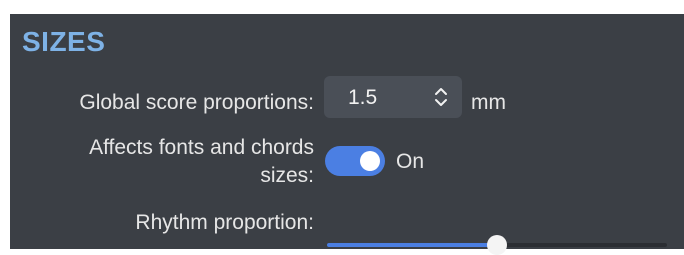  I want to click on global-score-stepper: 1.5, so click(393, 97).